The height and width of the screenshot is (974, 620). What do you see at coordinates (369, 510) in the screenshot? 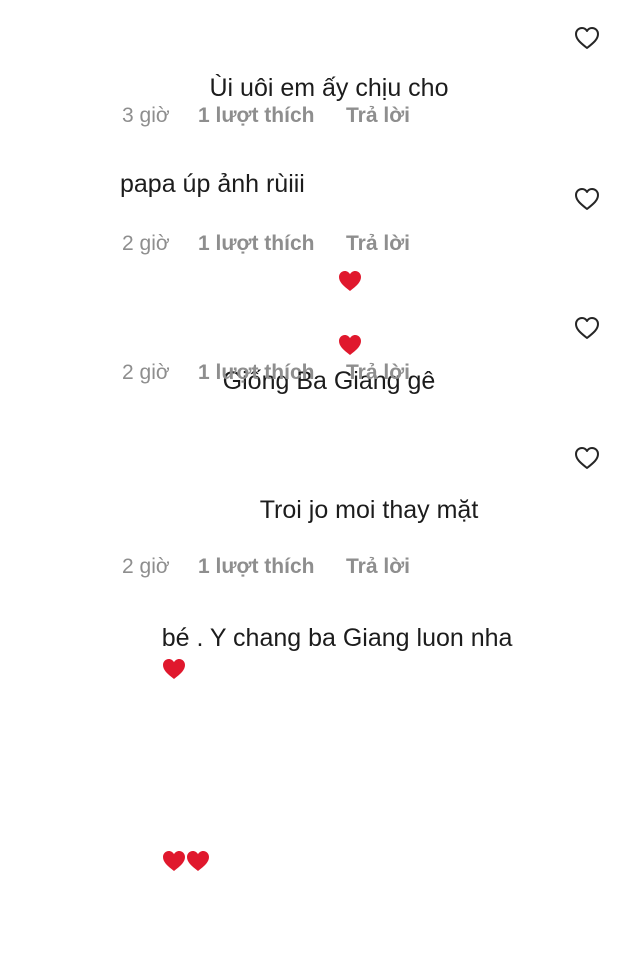
I see `comment-text-line: Troi jo moi thay mặt` at bounding box center [369, 510].